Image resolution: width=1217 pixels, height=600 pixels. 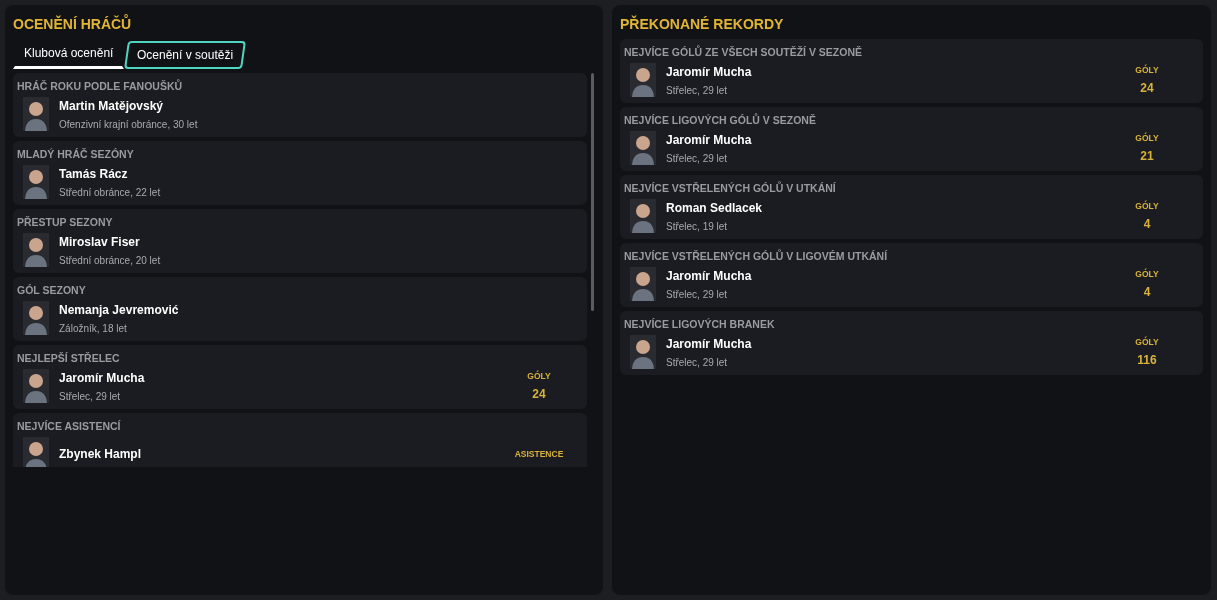 What do you see at coordinates (69, 426) in the screenshot?
I see `award-title: NEJVÍCE ASISTENCÍ` at bounding box center [69, 426].